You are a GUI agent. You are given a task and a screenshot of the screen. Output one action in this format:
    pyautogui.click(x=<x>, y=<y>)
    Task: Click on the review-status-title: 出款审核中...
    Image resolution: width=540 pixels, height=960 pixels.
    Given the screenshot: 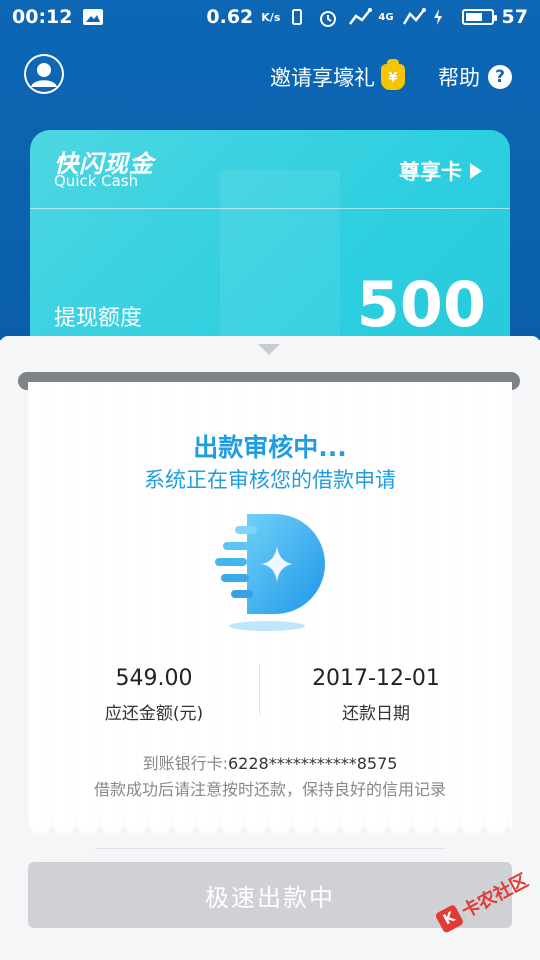 What is the action you would take?
    pyautogui.click(x=270, y=447)
    